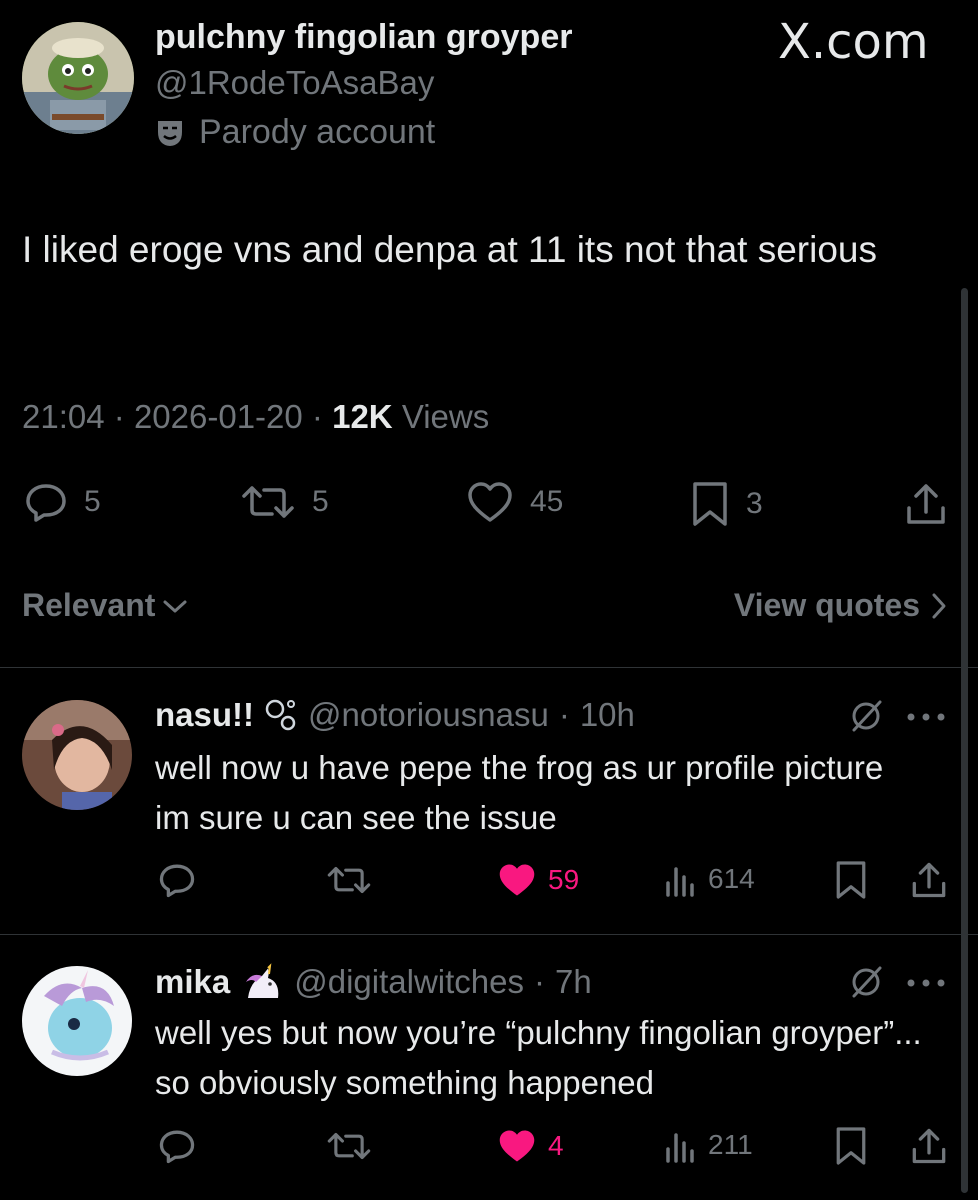 This screenshot has width=978, height=1200. Describe the element at coordinates (607, 715) in the screenshot. I see `reply-time: 10h` at that location.